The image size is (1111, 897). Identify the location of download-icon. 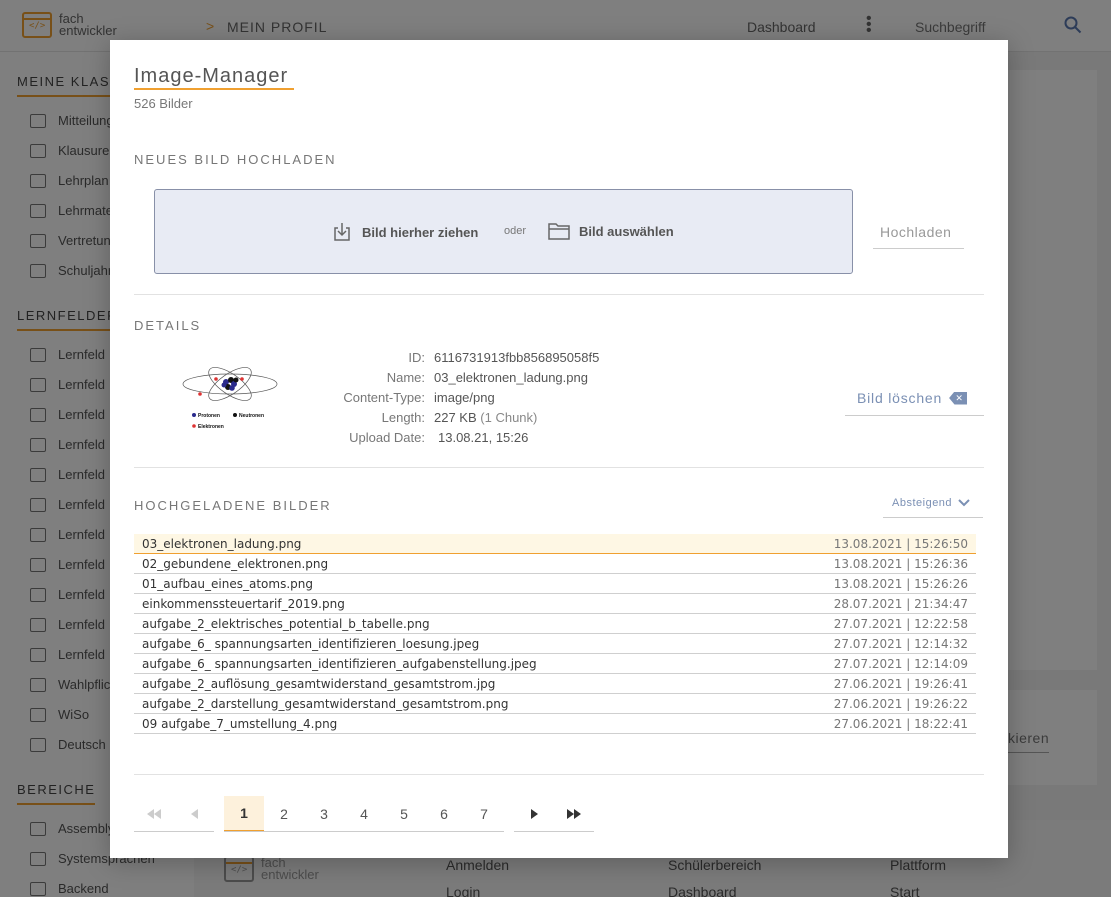
(342, 232).